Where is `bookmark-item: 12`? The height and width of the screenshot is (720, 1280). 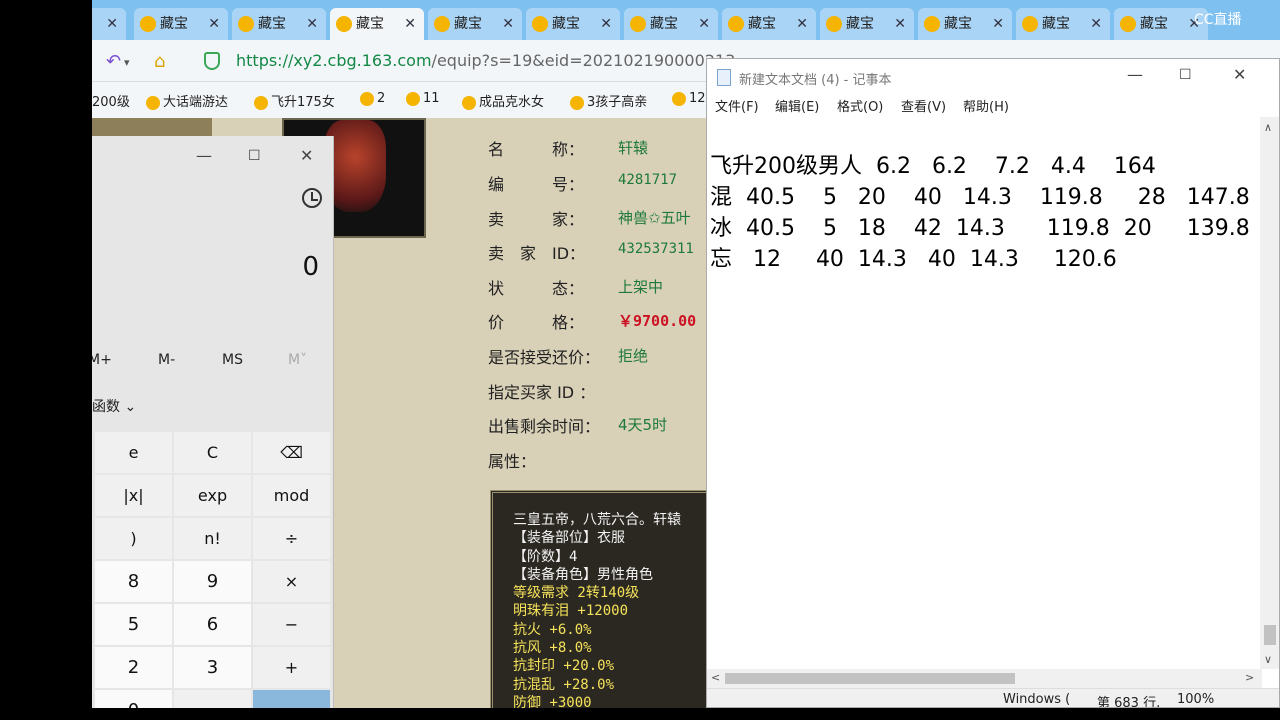
bookmark-item: 12 is located at coordinates (689, 98).